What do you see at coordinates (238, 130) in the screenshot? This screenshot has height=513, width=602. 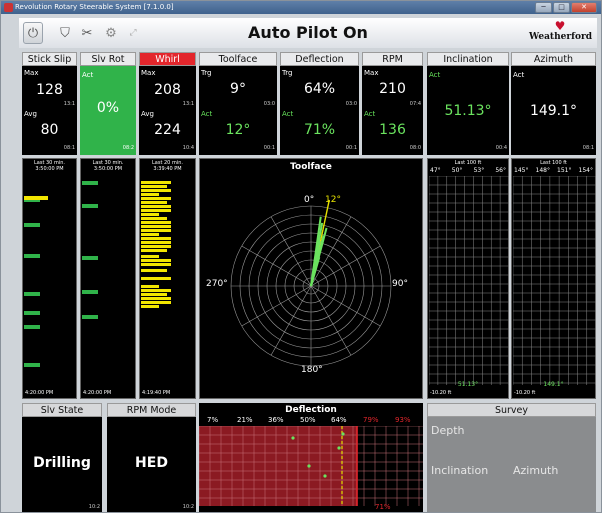 I see `act-value: 12°` at bounding box center [238, 130].